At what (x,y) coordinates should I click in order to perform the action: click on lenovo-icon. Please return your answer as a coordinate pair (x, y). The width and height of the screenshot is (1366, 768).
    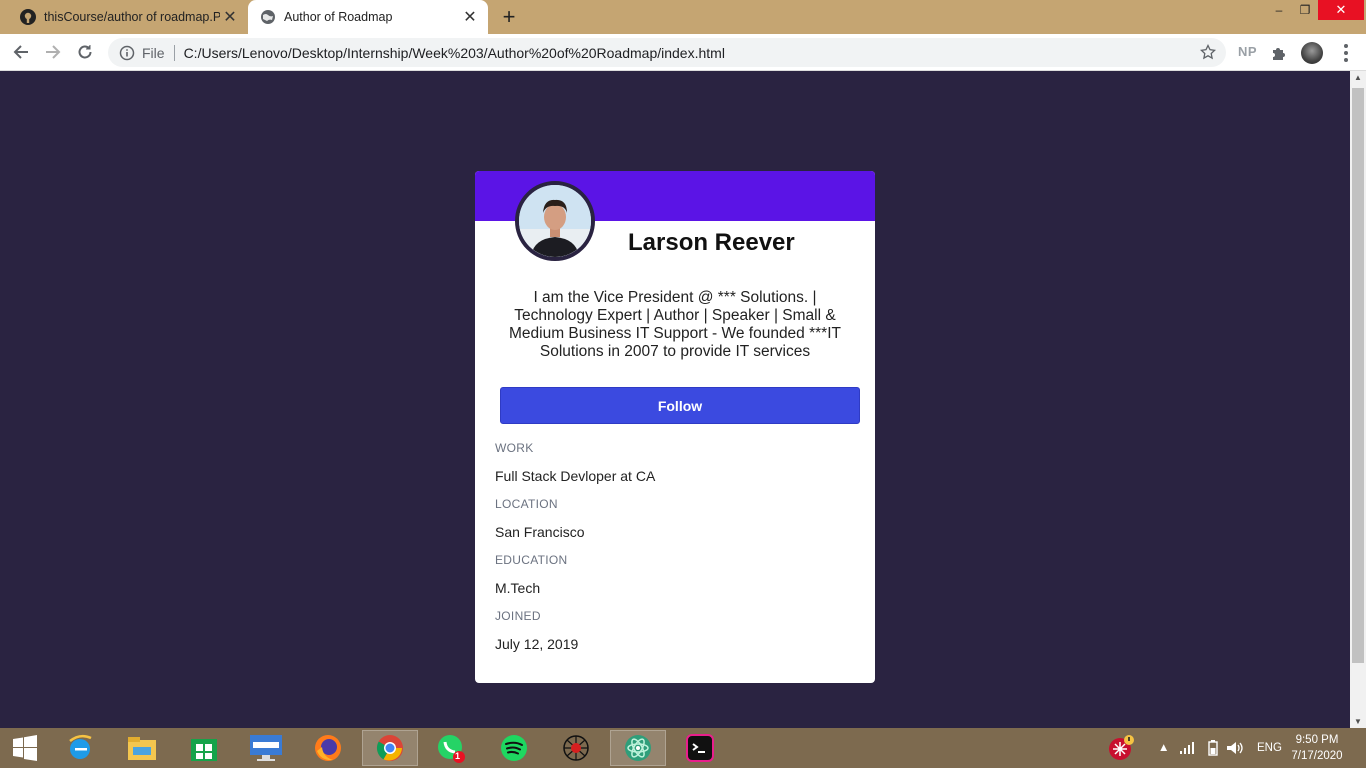
    Looking at the image, I should click on (266, 748).